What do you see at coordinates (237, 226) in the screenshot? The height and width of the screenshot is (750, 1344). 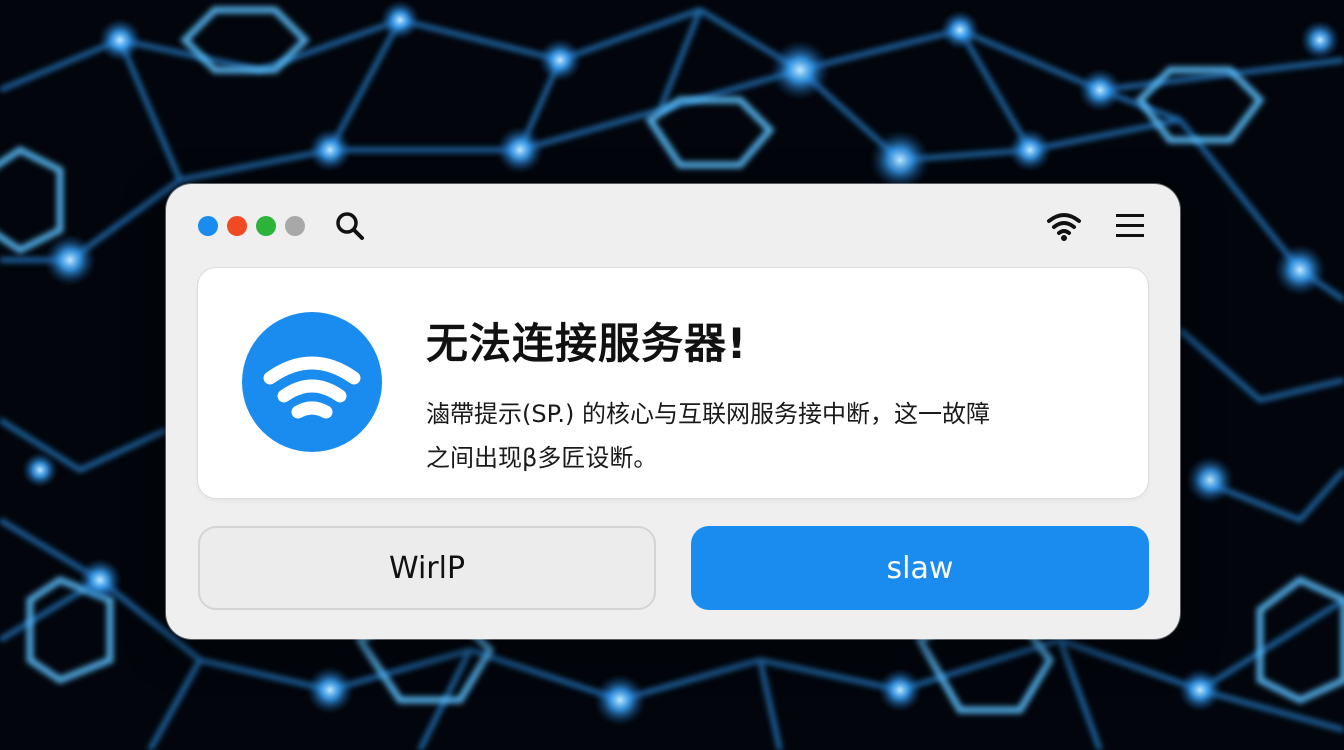 I see `titlebar-dot-red` at bounding box center [237, 226].